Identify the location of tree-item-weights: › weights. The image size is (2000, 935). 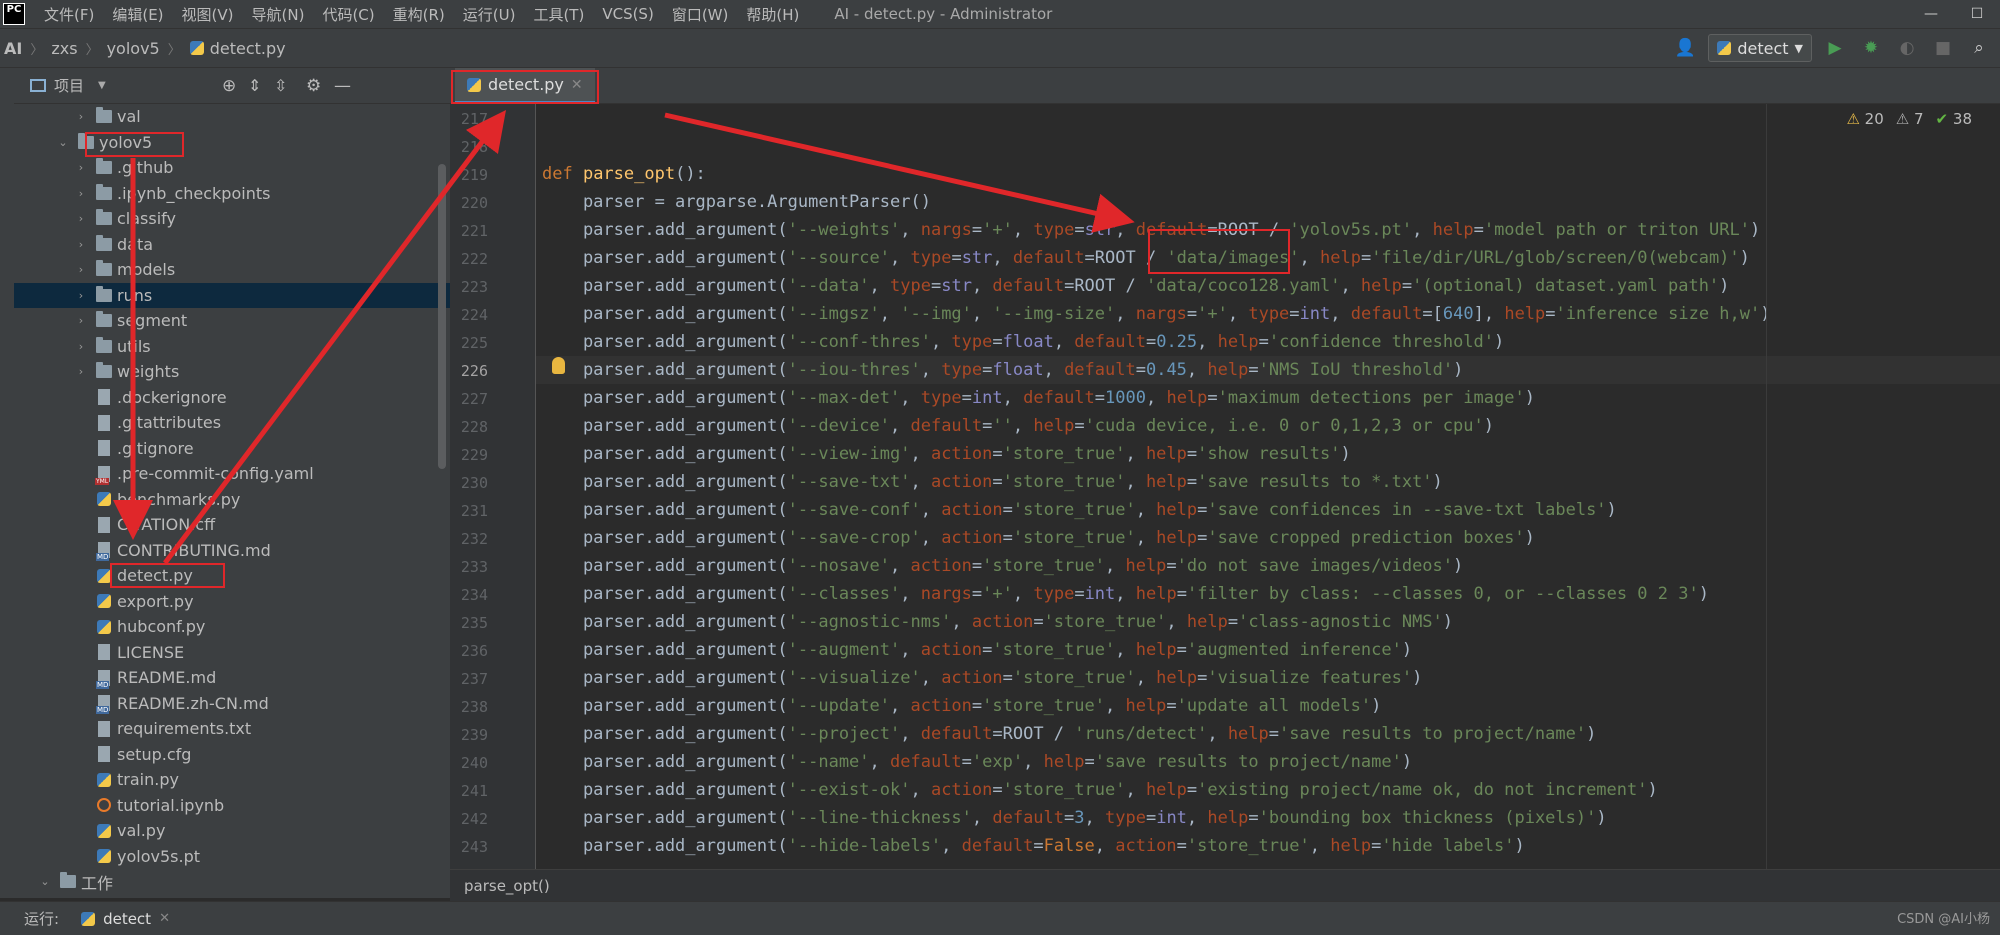
(232, 371).